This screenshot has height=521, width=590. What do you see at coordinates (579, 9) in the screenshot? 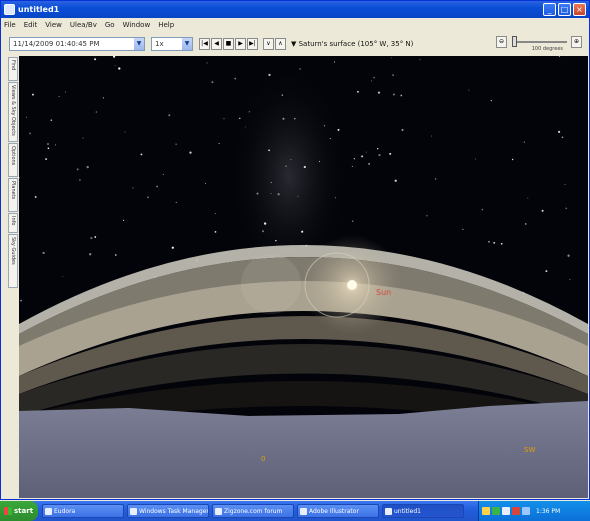
I see `close-button: ×` at bounding box center [579, 9].